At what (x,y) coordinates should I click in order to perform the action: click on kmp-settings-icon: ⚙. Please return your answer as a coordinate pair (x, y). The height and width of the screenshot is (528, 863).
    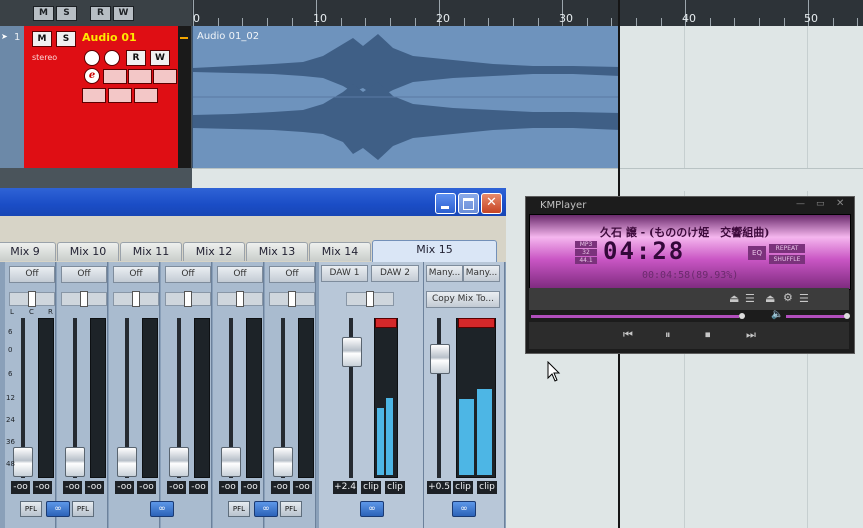
    Looking at the image, I should click on (788, 297).